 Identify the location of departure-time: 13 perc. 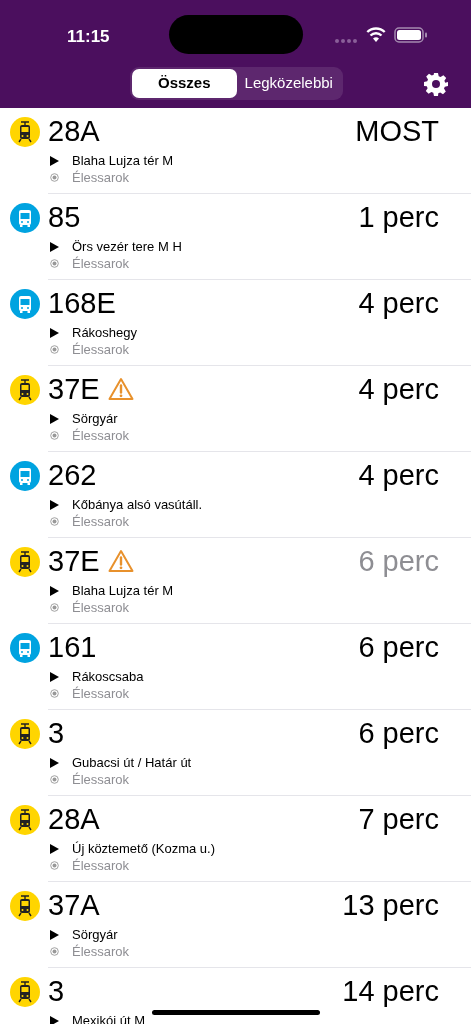
(390, 905).